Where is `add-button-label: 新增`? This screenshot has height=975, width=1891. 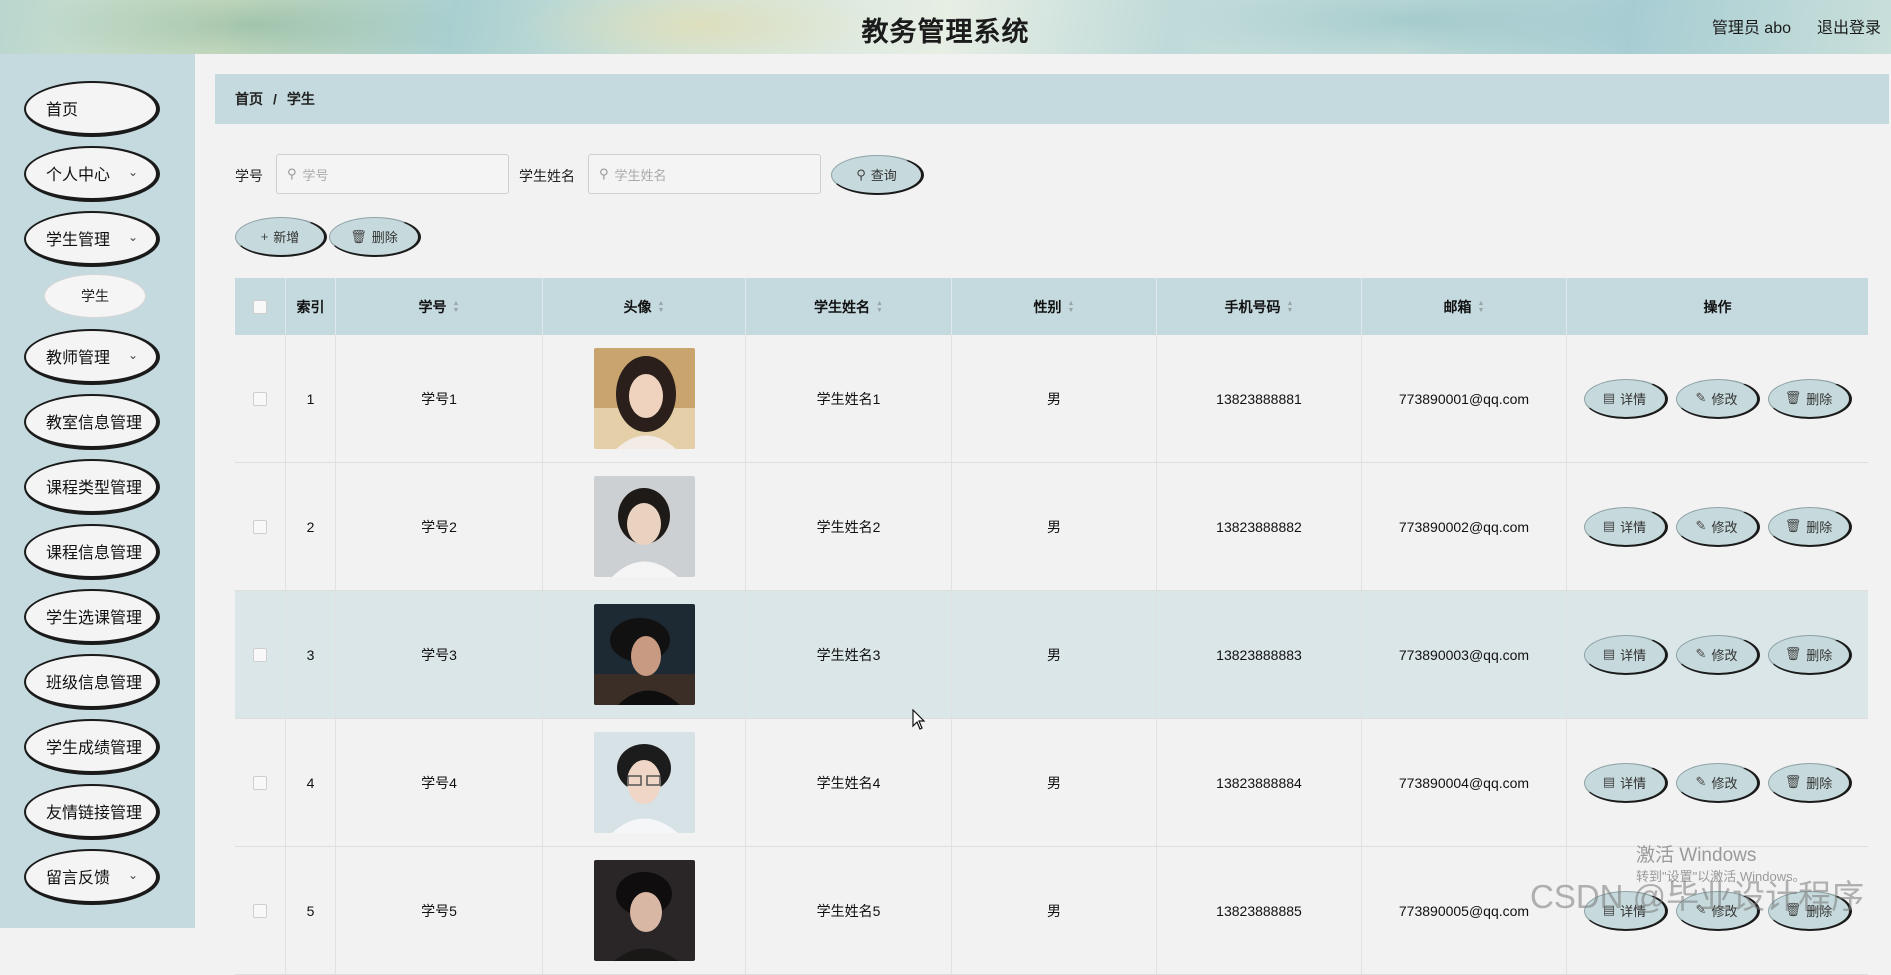
add-button-label: 新增 is located at coordinates (286, 237).